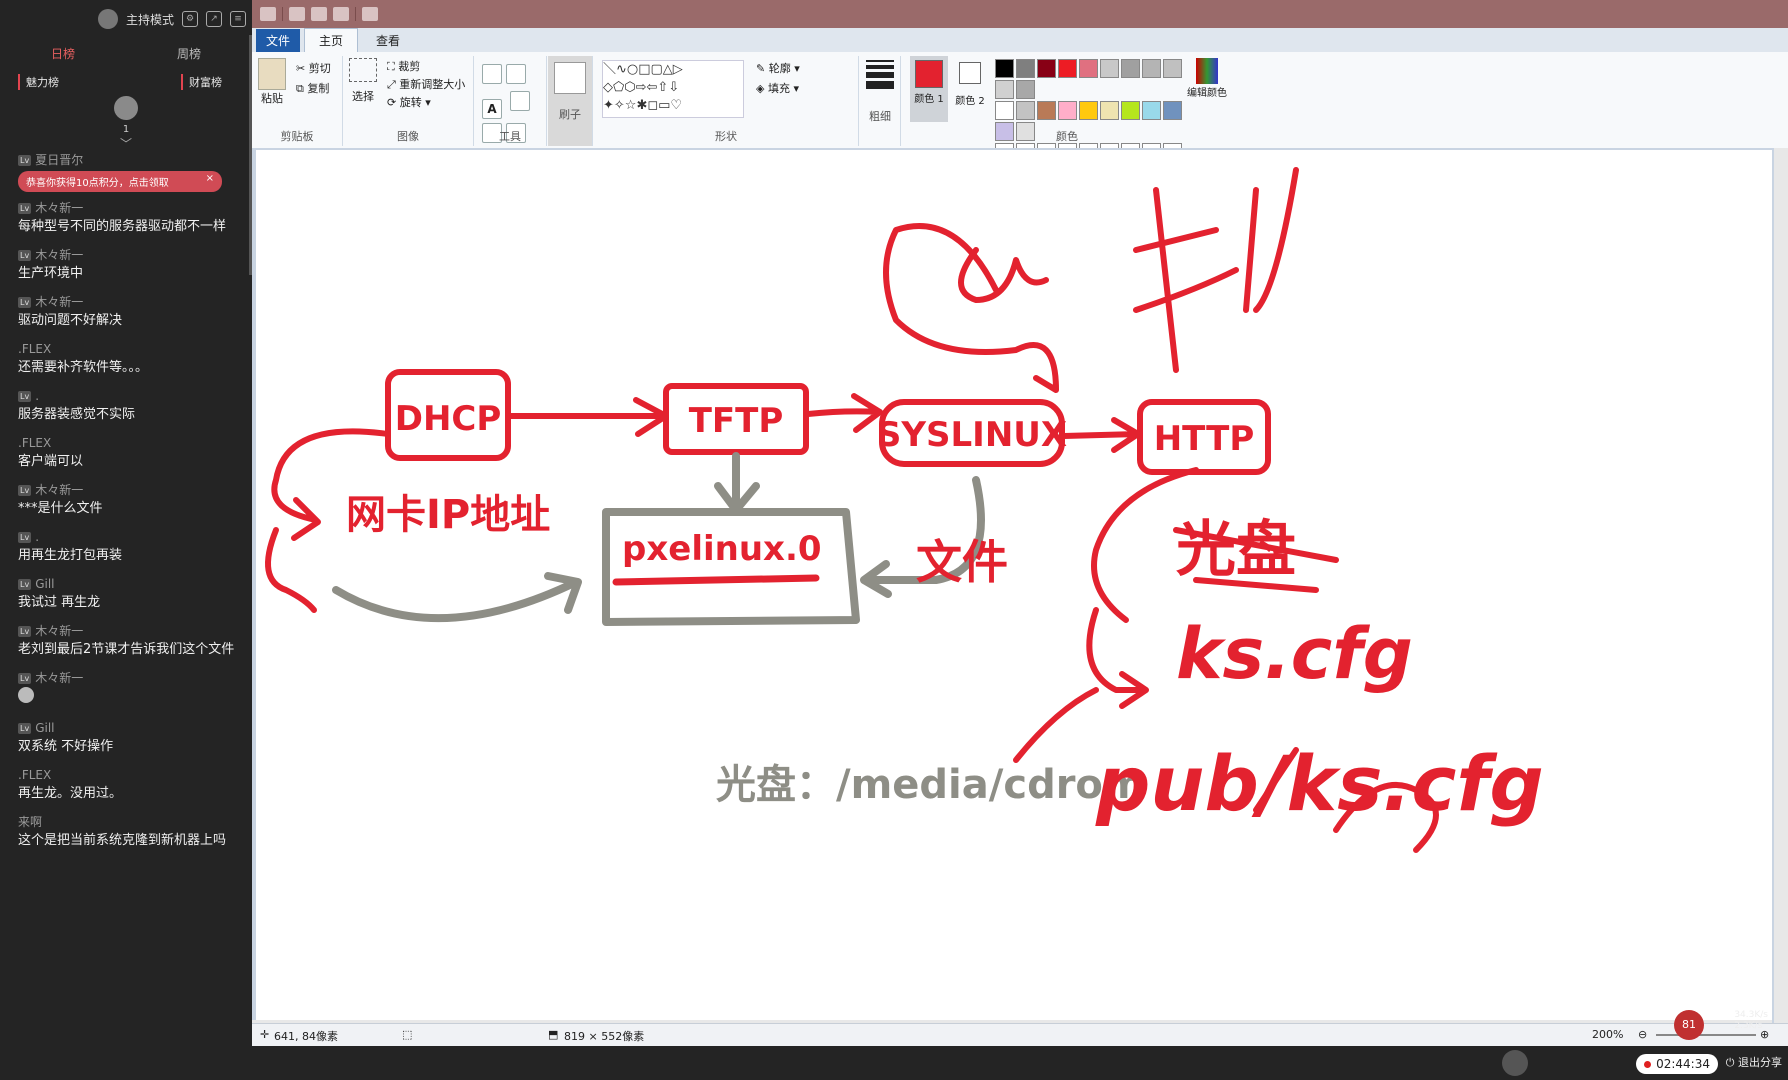  Describe the element at coordinates (120, 181) in the screenshot. I see `reward-banner: 恭喜你获得10点积分，点击领取 ×` at that location.